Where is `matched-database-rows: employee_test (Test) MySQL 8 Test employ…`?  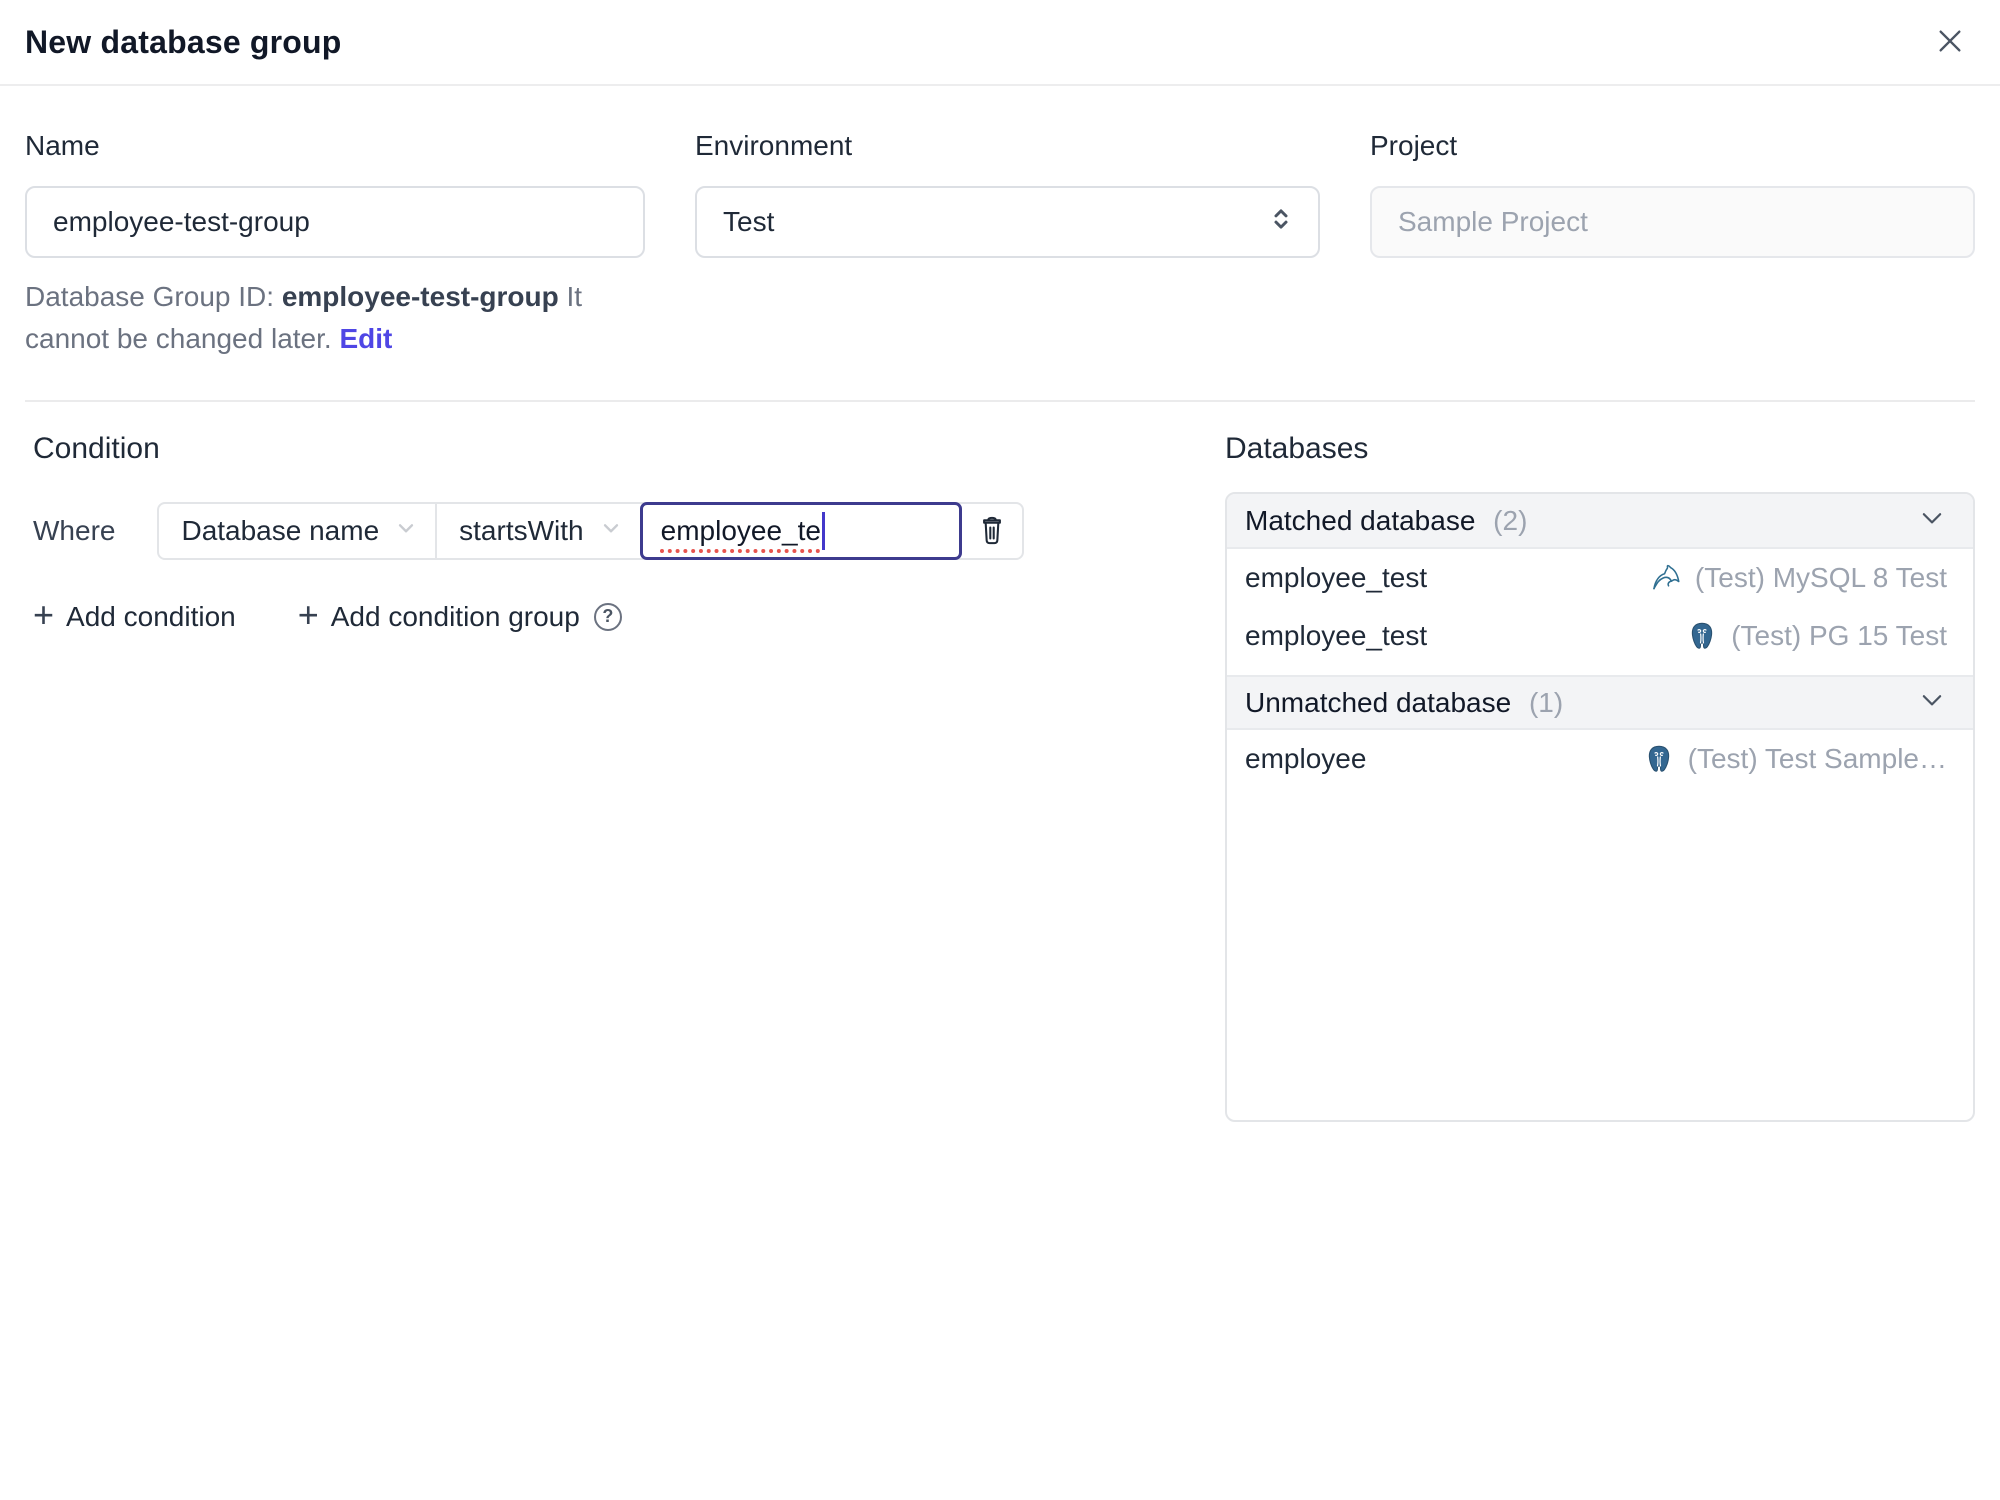 matched-database-rows: employee_test (Test) MySQL 8 Test employ… is located at coordinates (1600, 612).